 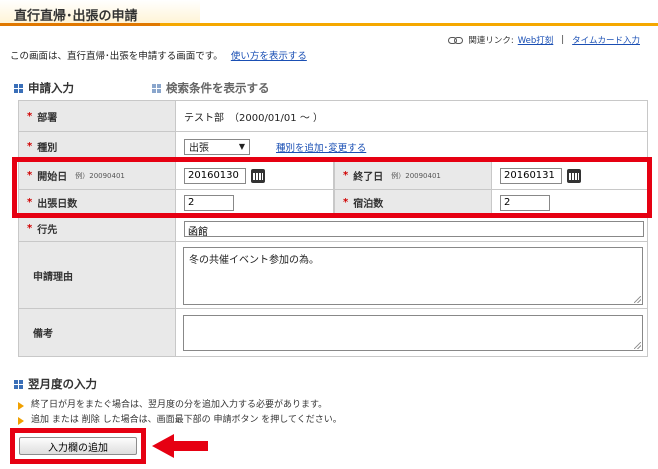 I want to click on dept-row: * 部署 テスト部 （2000/01/01 ～ ）, so click(x=333, y=116).